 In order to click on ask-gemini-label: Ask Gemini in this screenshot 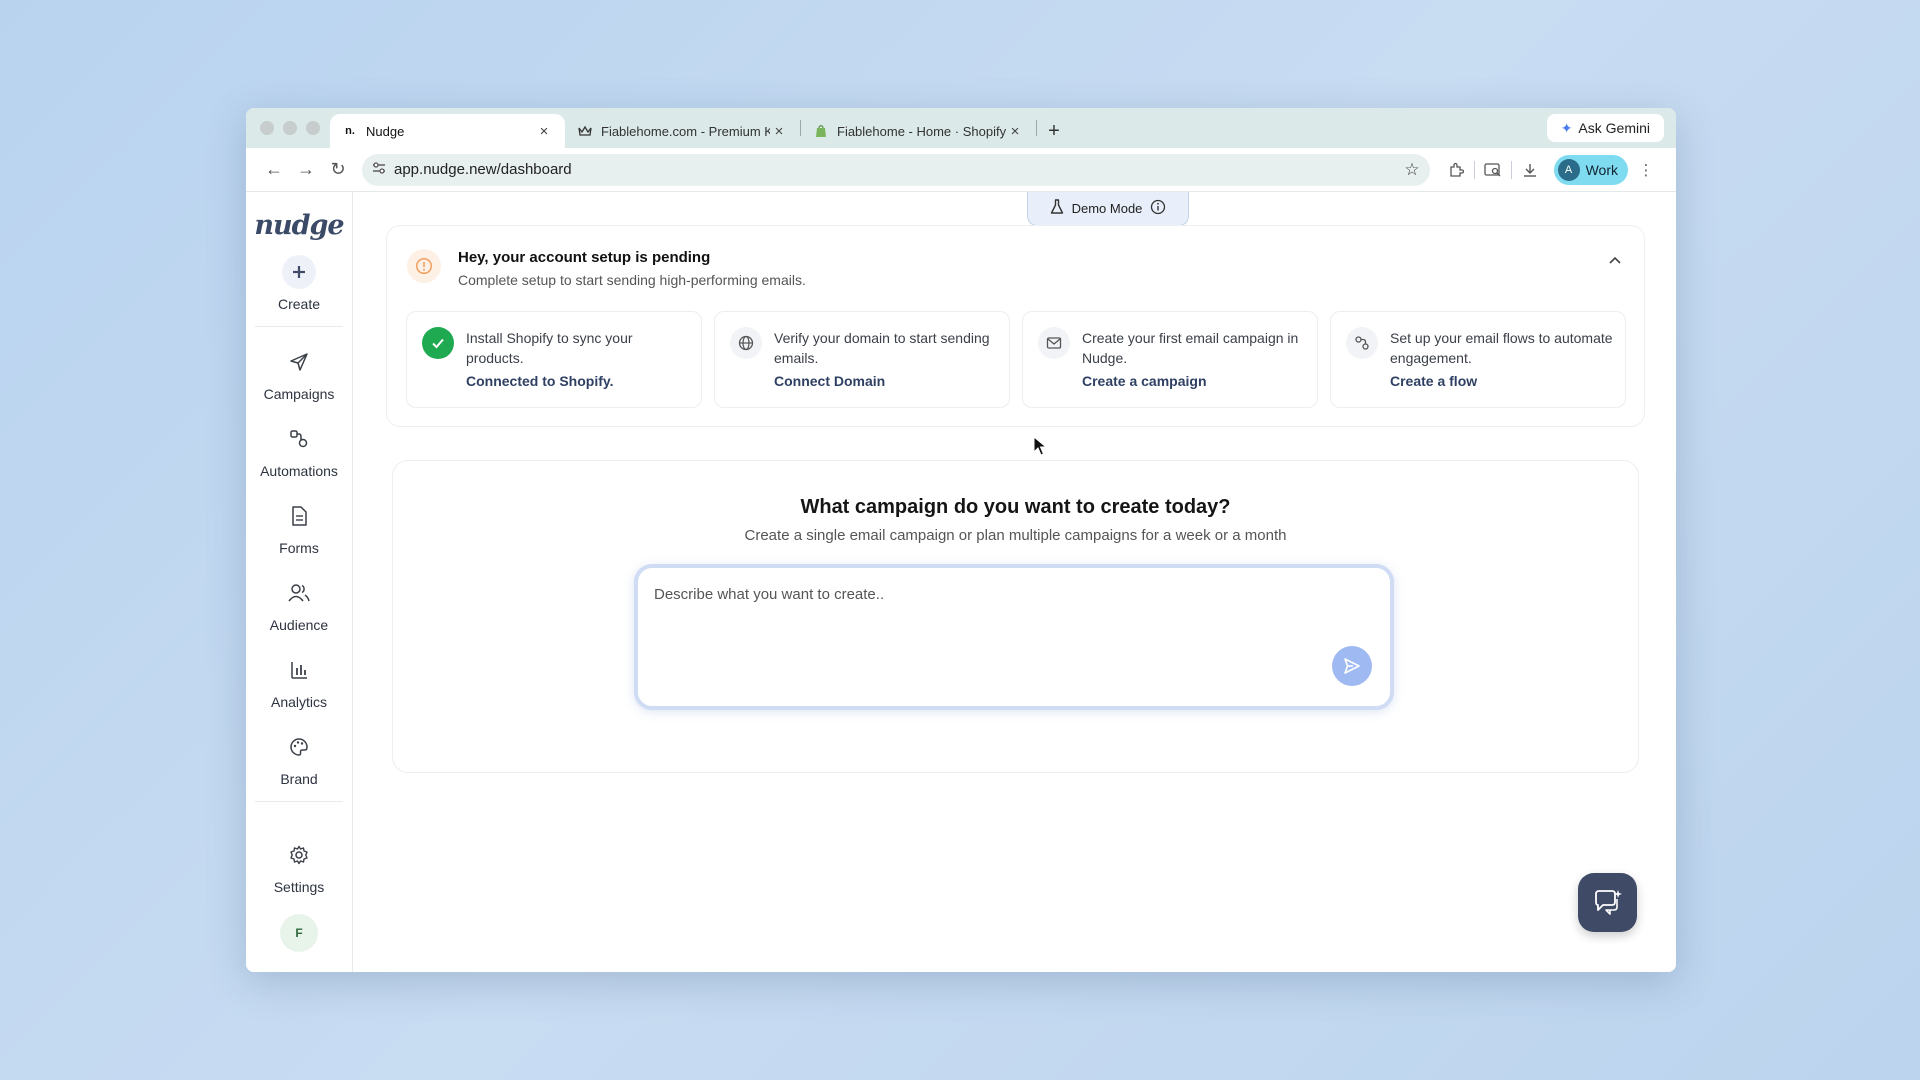, I will do `click(1614, 128)`.